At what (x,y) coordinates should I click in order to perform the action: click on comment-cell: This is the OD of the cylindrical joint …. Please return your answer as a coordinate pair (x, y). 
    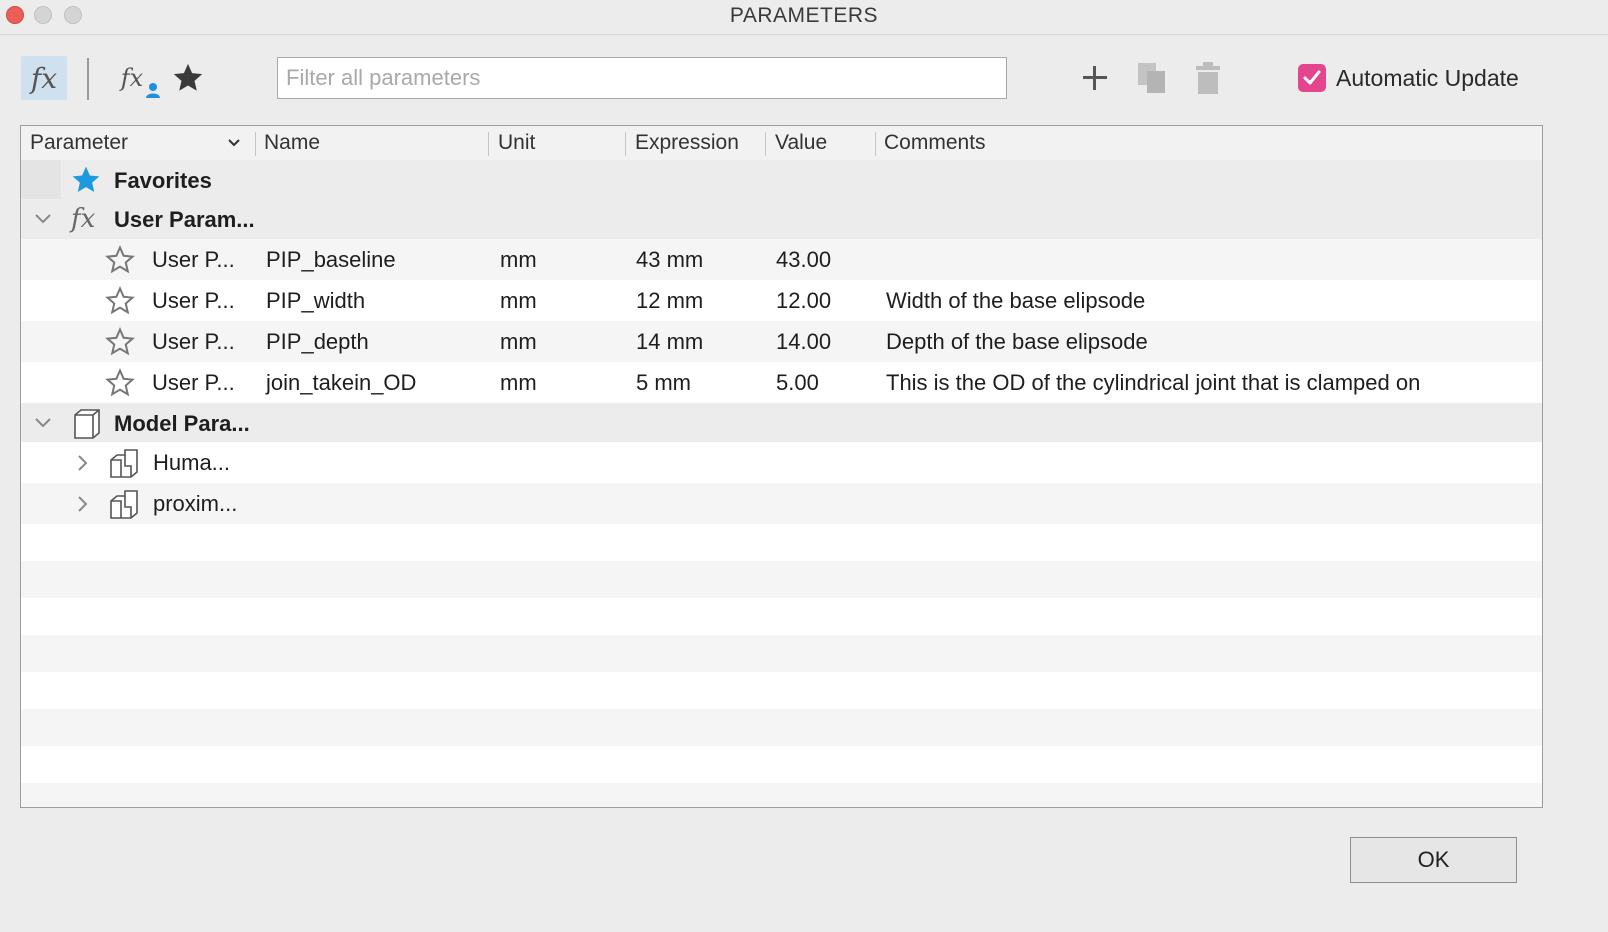
    Looking at the image, I should click on (1153, 382).